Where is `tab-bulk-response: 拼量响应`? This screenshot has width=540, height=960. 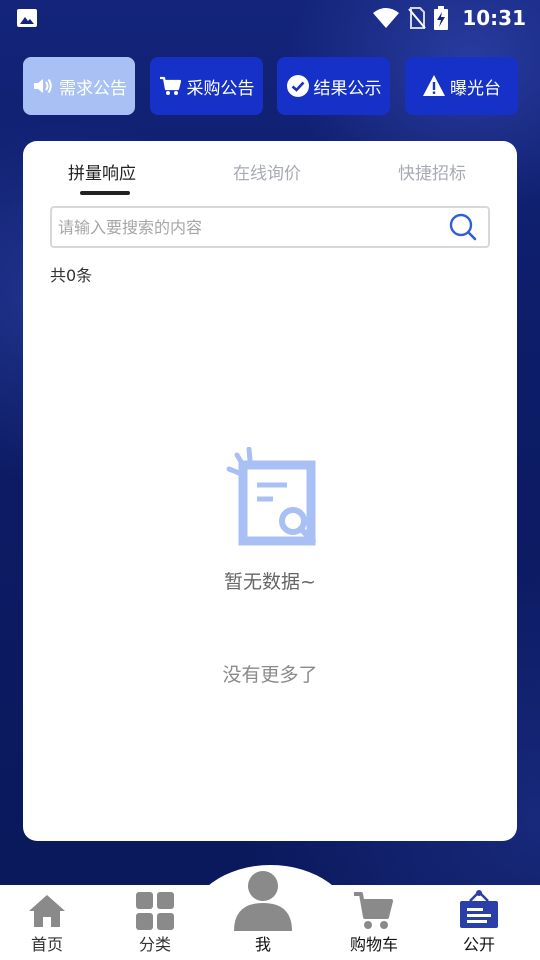
tab-bulk-response: 拼量响应 is located at coordinates (102, 171).